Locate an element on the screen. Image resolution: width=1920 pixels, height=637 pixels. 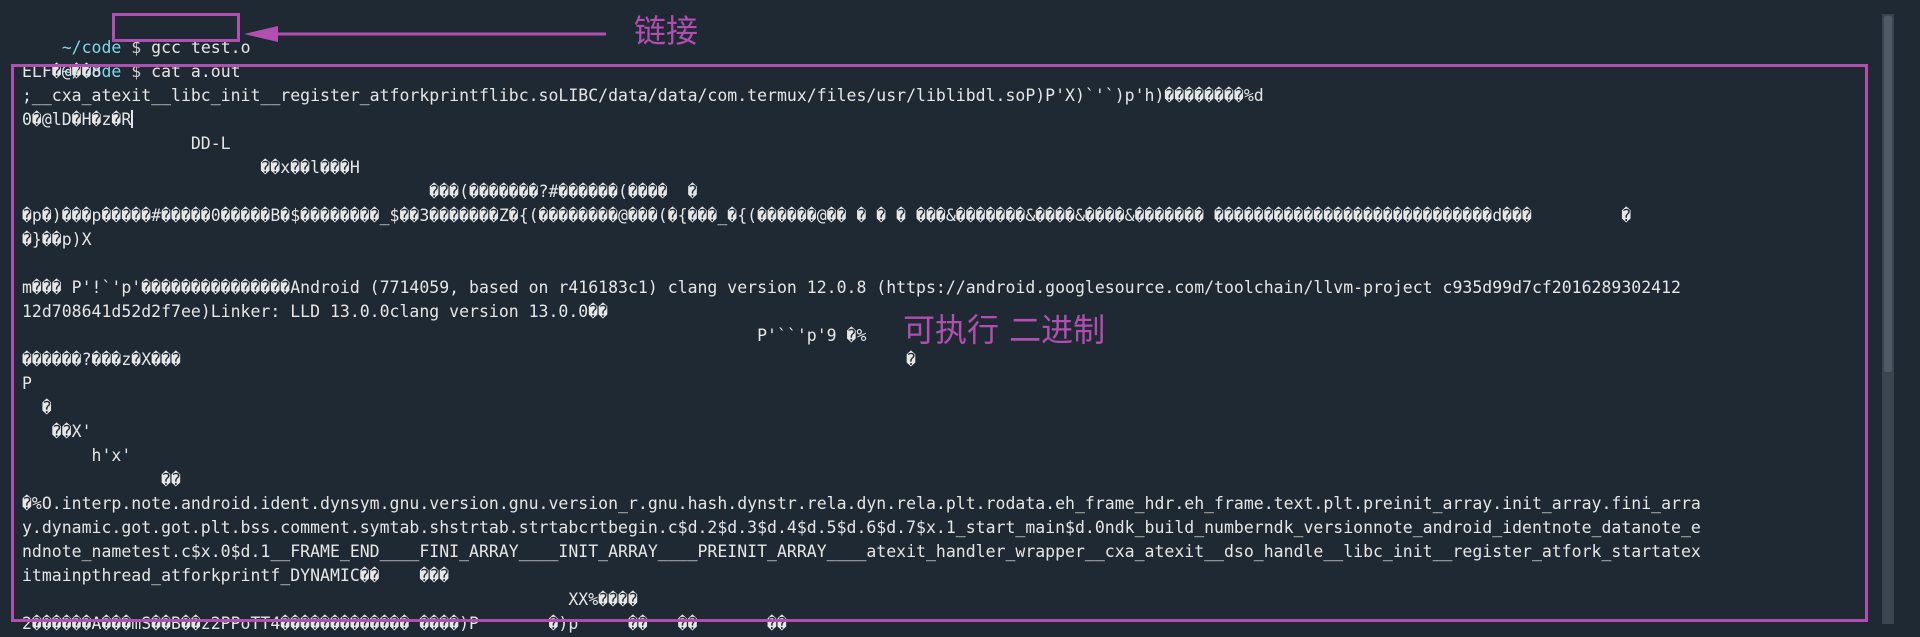
arrow-left-icon is located at coordinates (425, 34).